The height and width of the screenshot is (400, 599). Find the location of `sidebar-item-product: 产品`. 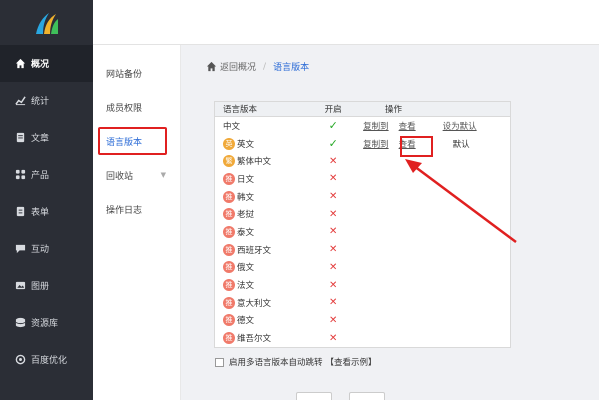

sidebar-item-product: 产品 is located at coordinates (46, 174).